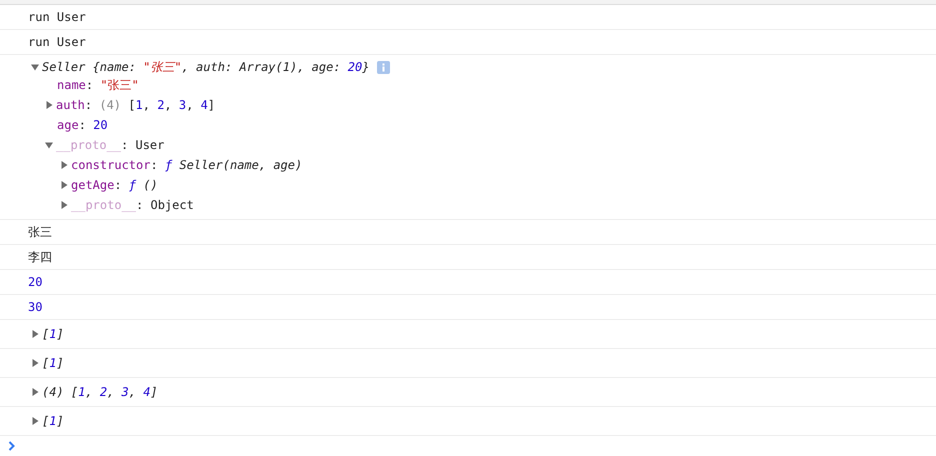  Describe the element at coordinates (114, 185) in the screenshot. I see `console-text: getAge: ƒ ()` at that location.